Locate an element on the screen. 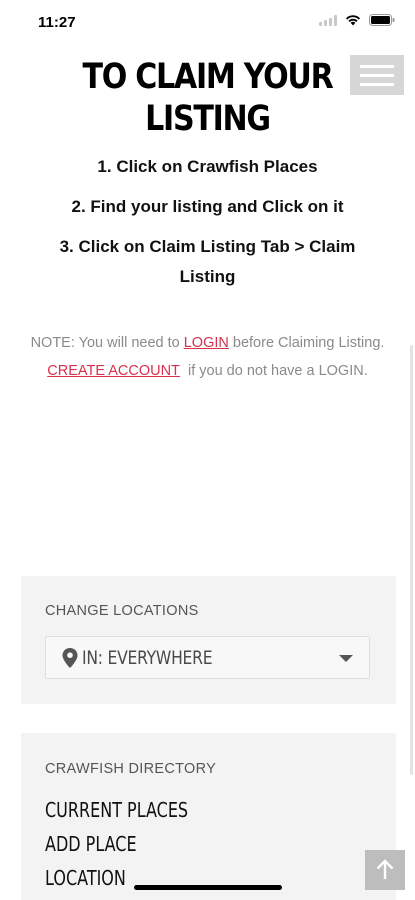  scrollbar is located at coordinates (411, 560).